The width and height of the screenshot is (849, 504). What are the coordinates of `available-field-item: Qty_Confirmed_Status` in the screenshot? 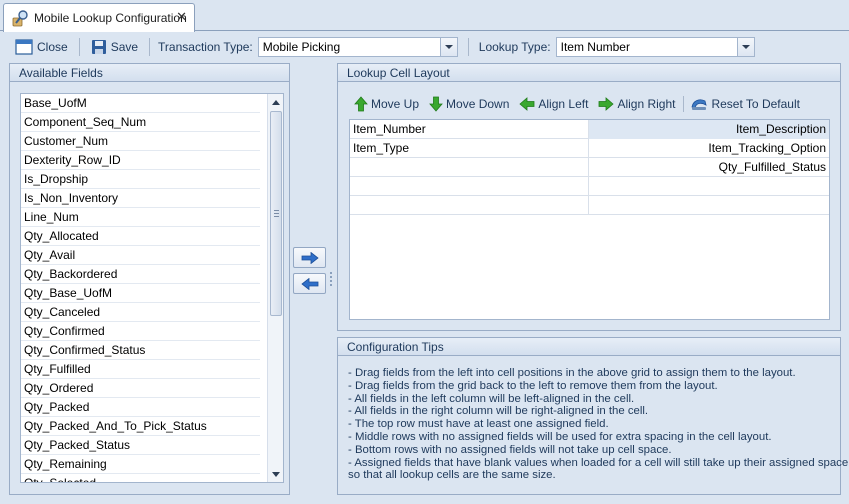 It's located at (140, 350).